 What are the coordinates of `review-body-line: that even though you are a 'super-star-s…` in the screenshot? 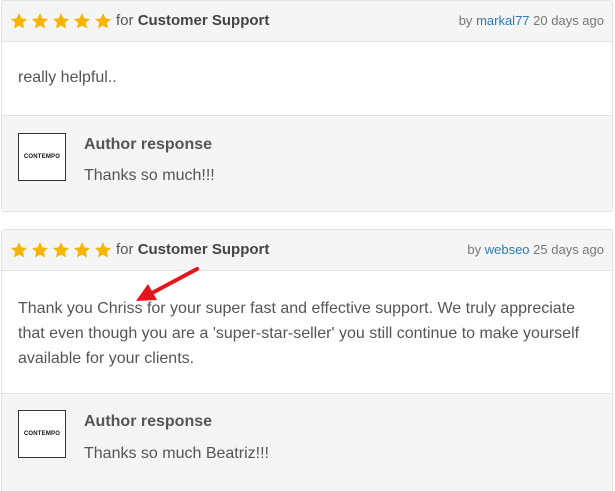 It's located at (299, 333).